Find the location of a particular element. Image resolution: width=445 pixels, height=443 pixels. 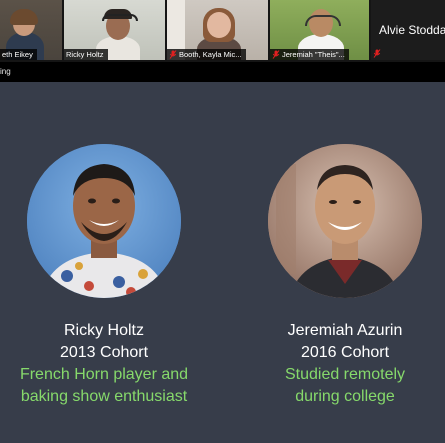

person-fact-line: Studied remotely is located at coordinates (345, 374).